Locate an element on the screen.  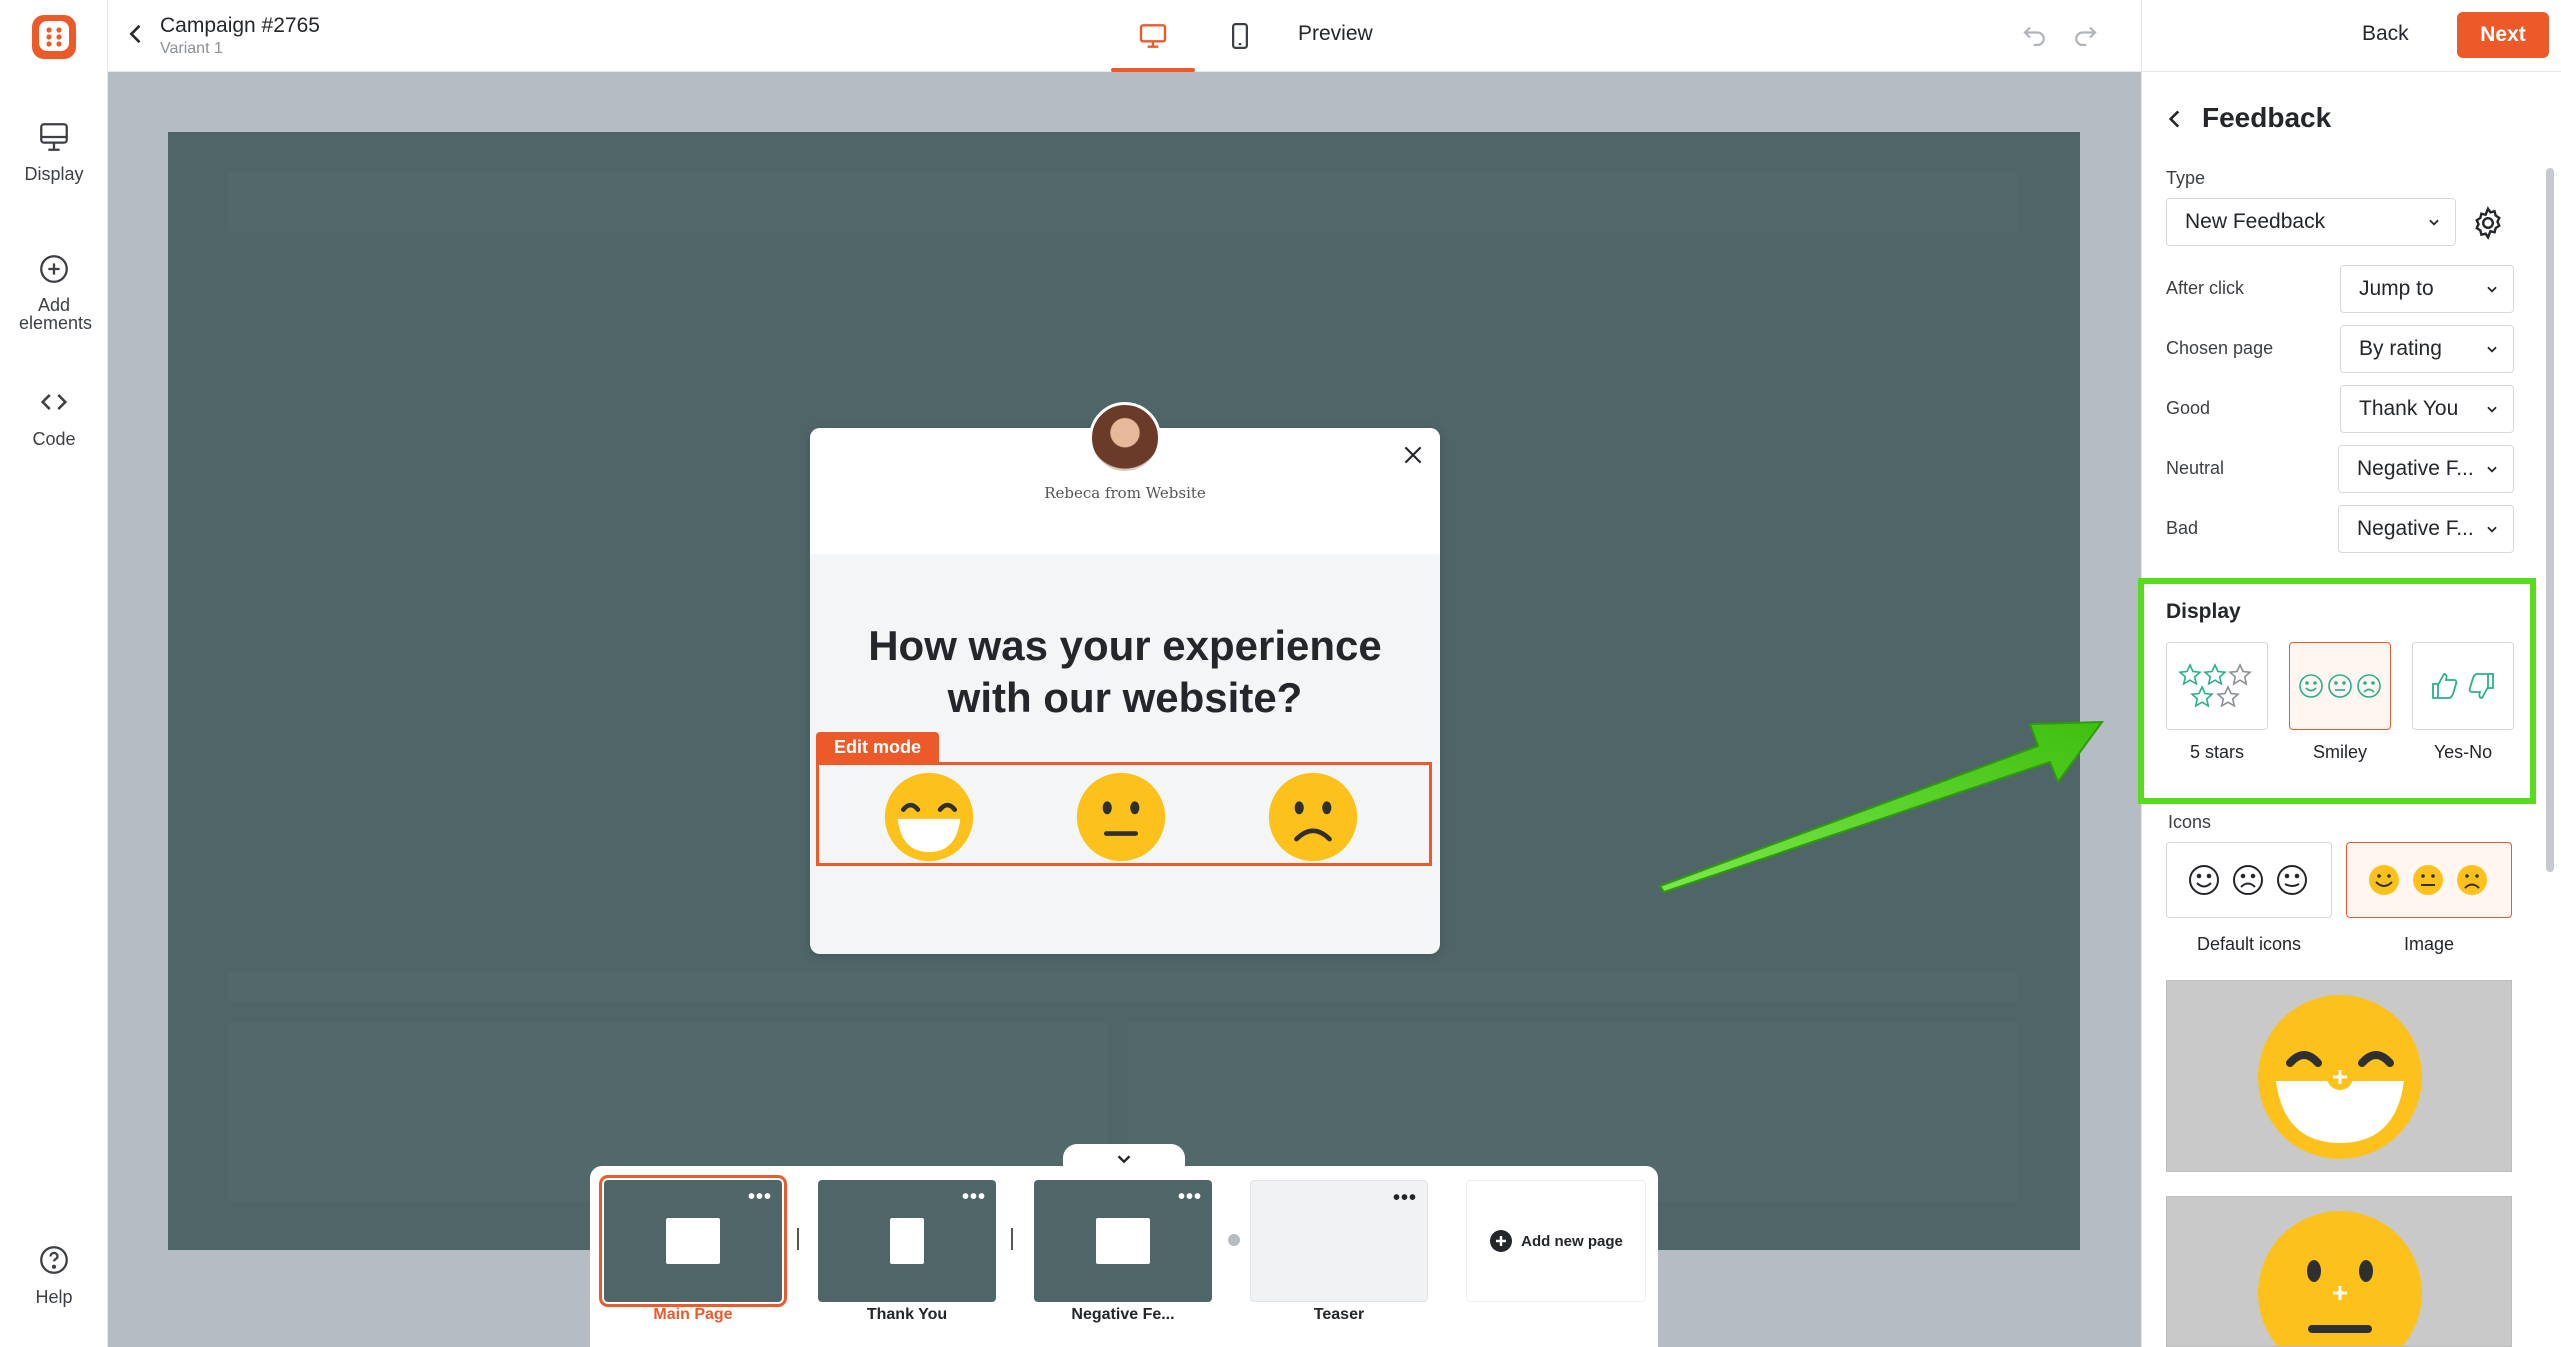
gear-icon is located at coordinates (2488, 223).